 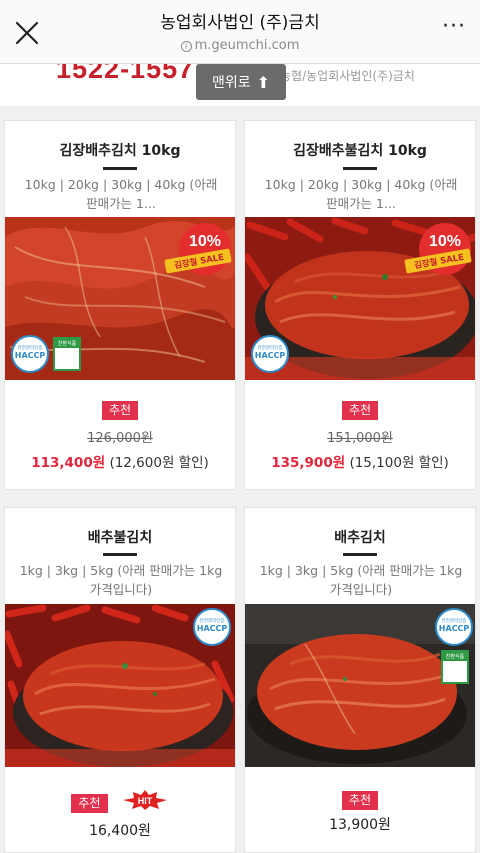 I want to click on company-path: 농협/농업회사법인(주)금치, so click(x=347, y=76).